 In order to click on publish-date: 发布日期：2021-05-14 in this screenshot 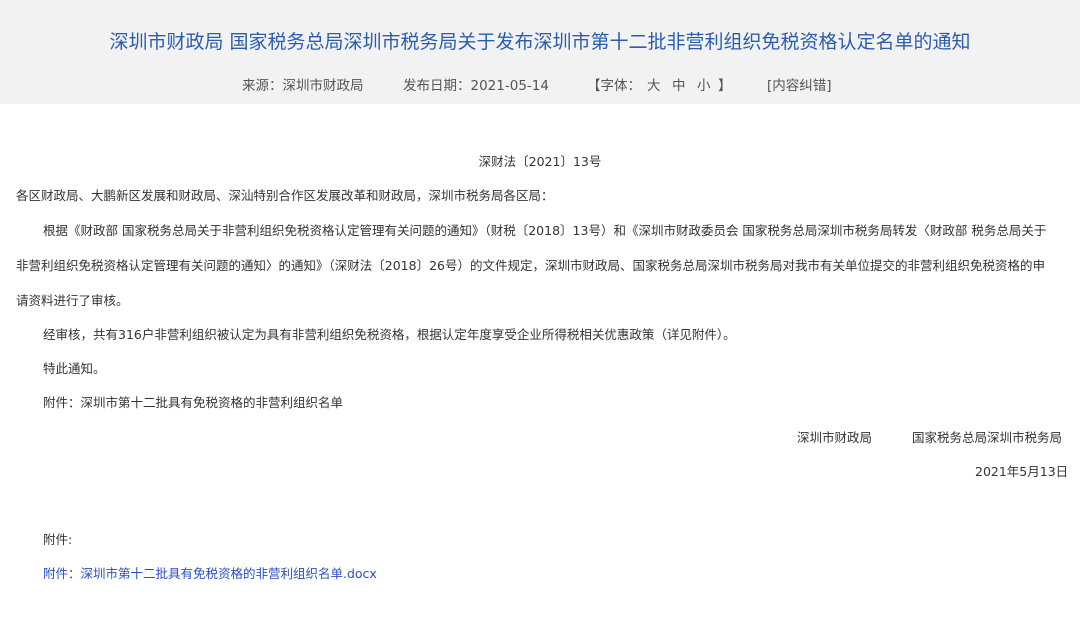, I will do `click(476, 86)`.